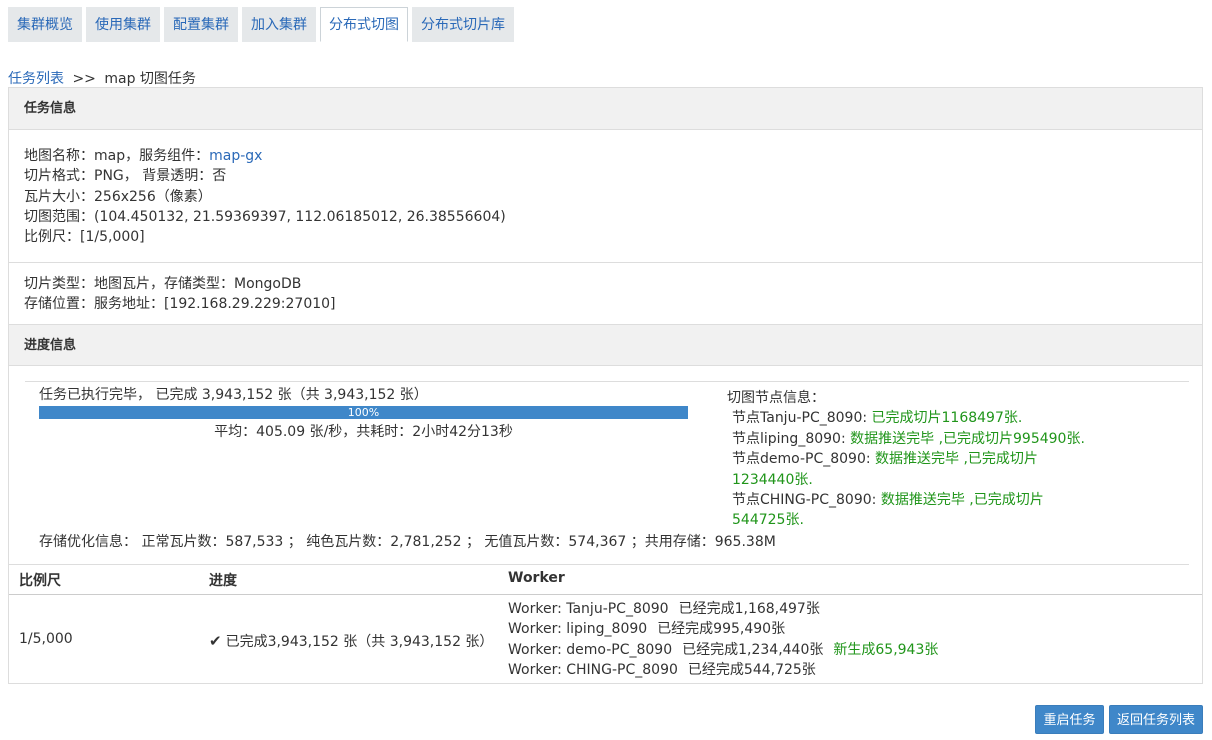  Describe the element at coordinates (605, 345) in the screenshot. I see `progress-info-header: 进度信息` at that location.